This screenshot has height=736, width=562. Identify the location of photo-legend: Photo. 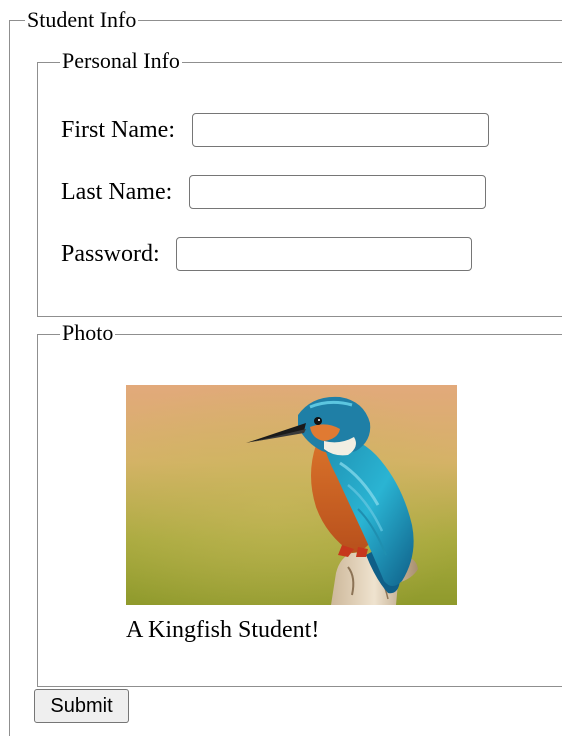
(88, 332).